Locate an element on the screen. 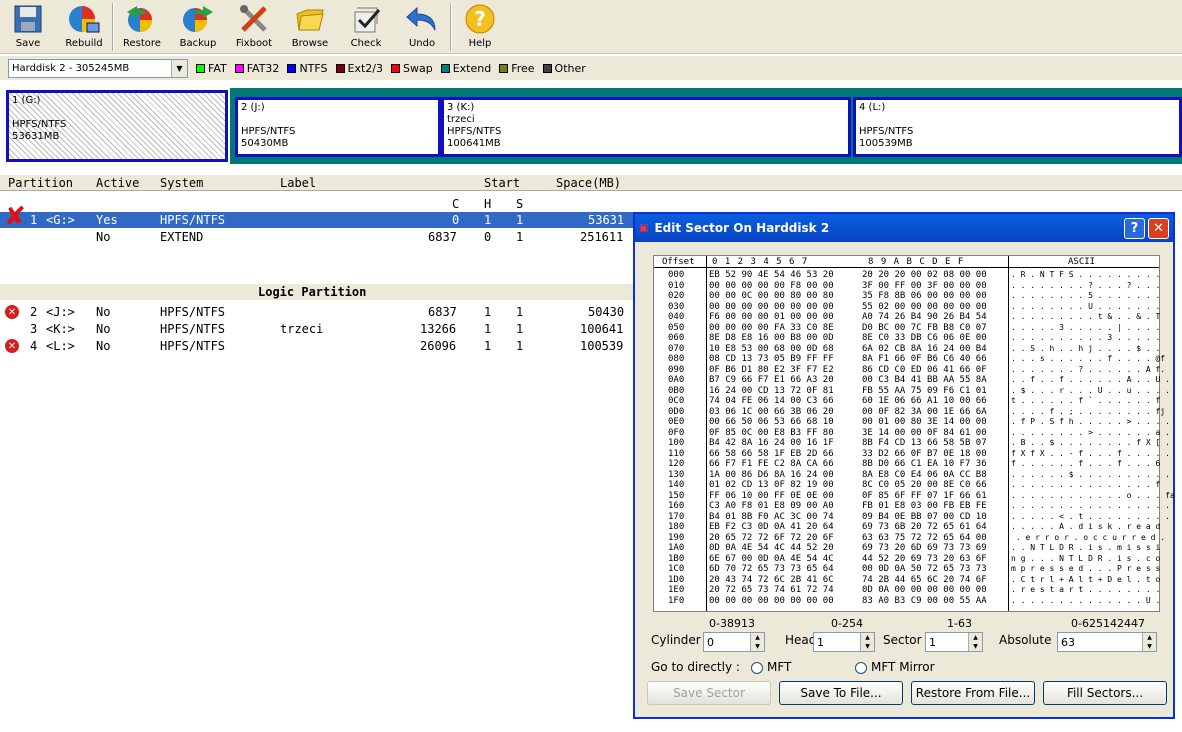 Image resolution: width=1182 pixels, height=732 pixels. ascii-row: . . . . . . . . > . . . . . . a . is located at coordinates (1093, 433).